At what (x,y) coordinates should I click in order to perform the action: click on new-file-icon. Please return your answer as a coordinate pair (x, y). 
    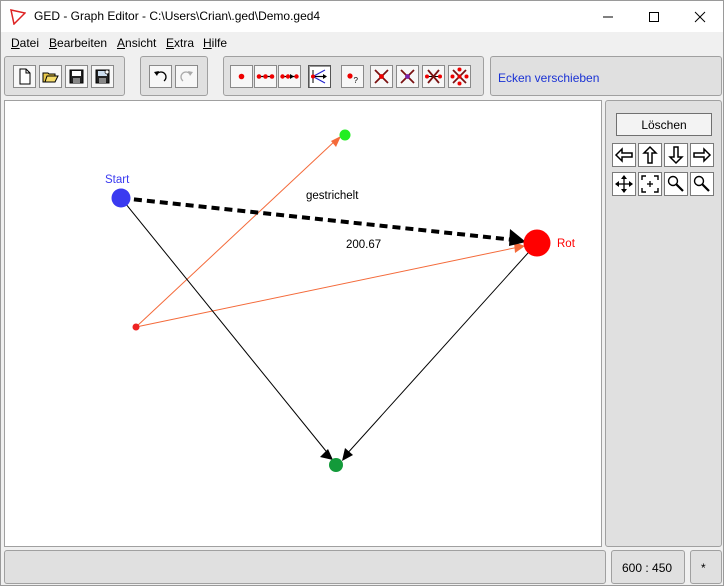
    Looking at the image, I should click on (25, 76).